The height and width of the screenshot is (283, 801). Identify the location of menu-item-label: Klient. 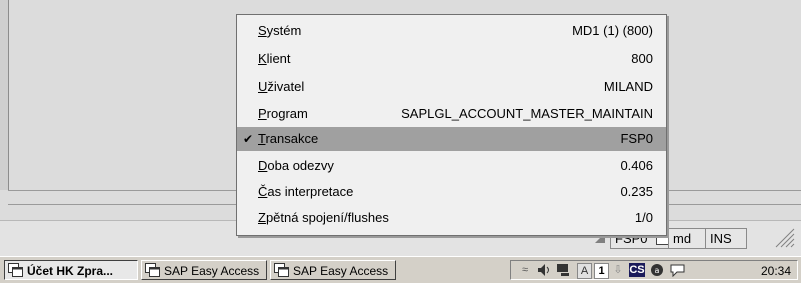
(274, 58).